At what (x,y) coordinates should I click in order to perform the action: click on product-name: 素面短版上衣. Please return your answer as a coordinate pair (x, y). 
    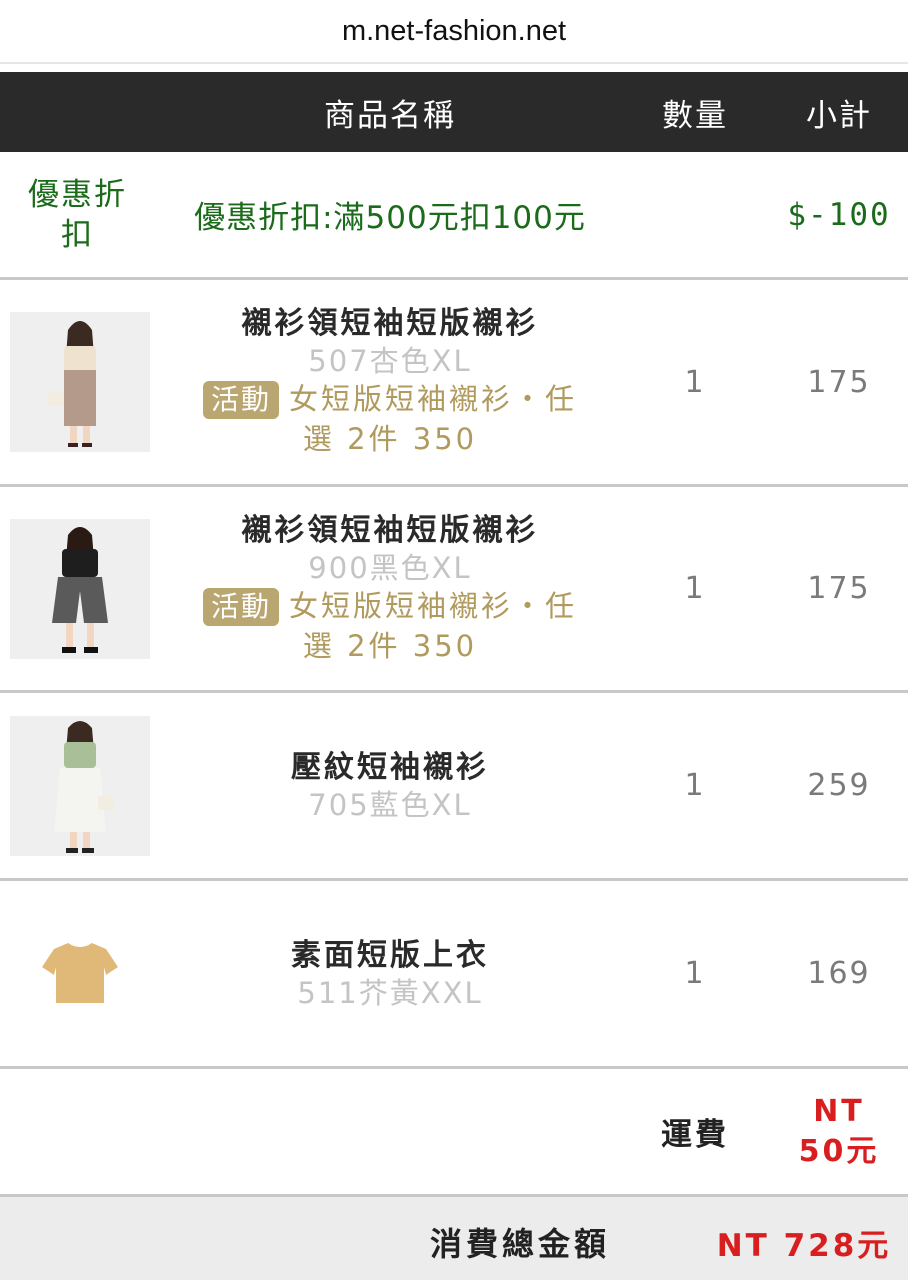
    Looking at the image, I should click on (390, 956).